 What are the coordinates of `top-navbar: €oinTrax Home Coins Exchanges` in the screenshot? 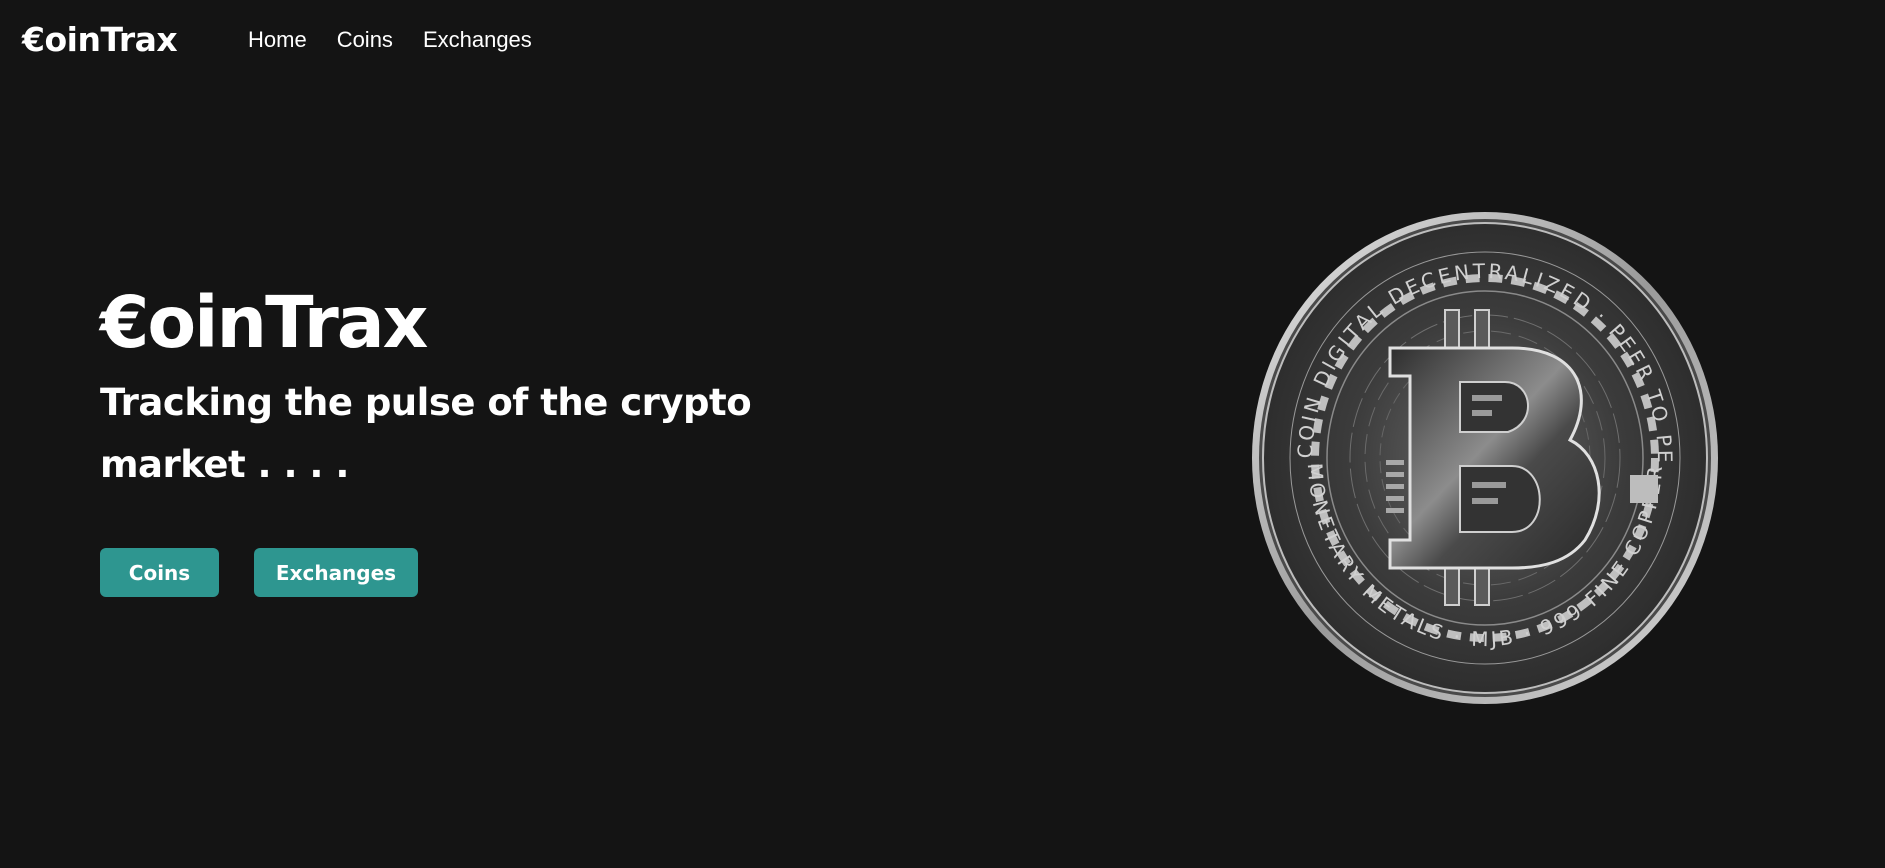 It's located at (942, 42).